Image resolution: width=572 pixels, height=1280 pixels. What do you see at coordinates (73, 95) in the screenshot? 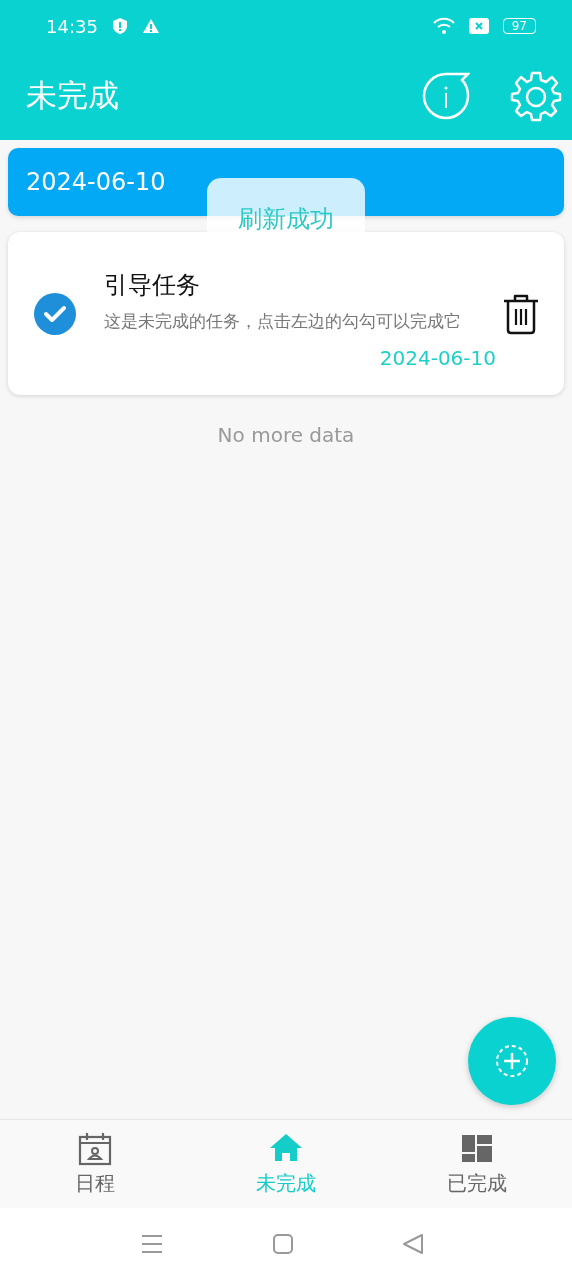
I see `page-title: 未完成` at bounding box center [73, 95].